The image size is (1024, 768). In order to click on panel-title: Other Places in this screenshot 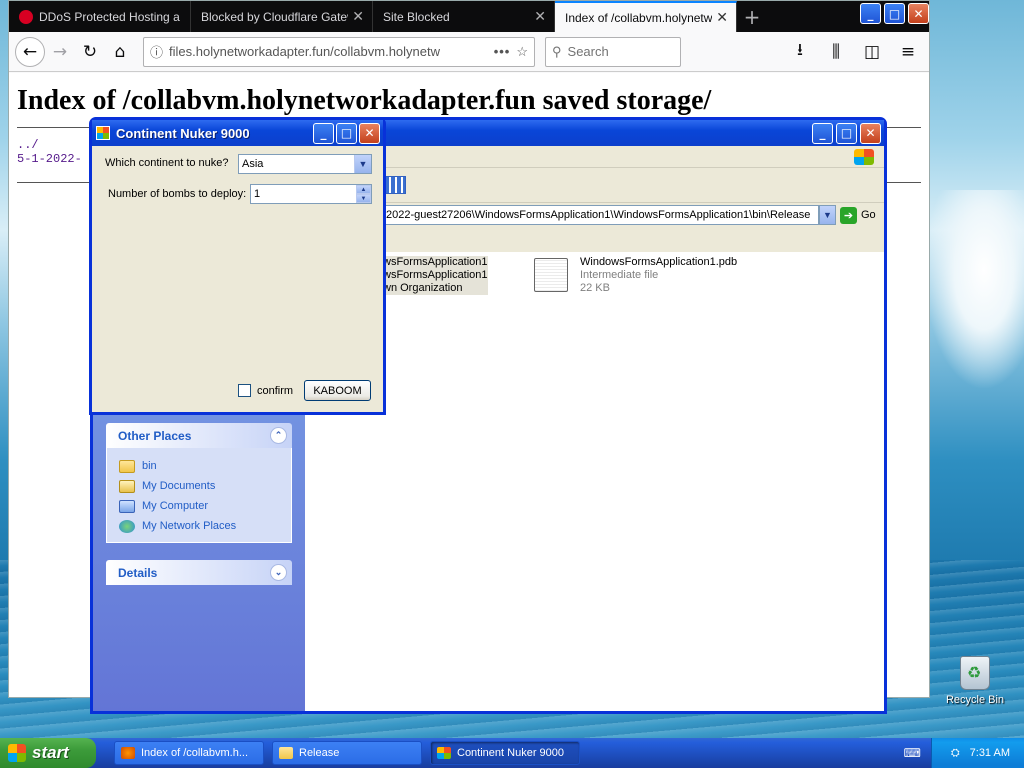, I will do `click(155, 435)`.